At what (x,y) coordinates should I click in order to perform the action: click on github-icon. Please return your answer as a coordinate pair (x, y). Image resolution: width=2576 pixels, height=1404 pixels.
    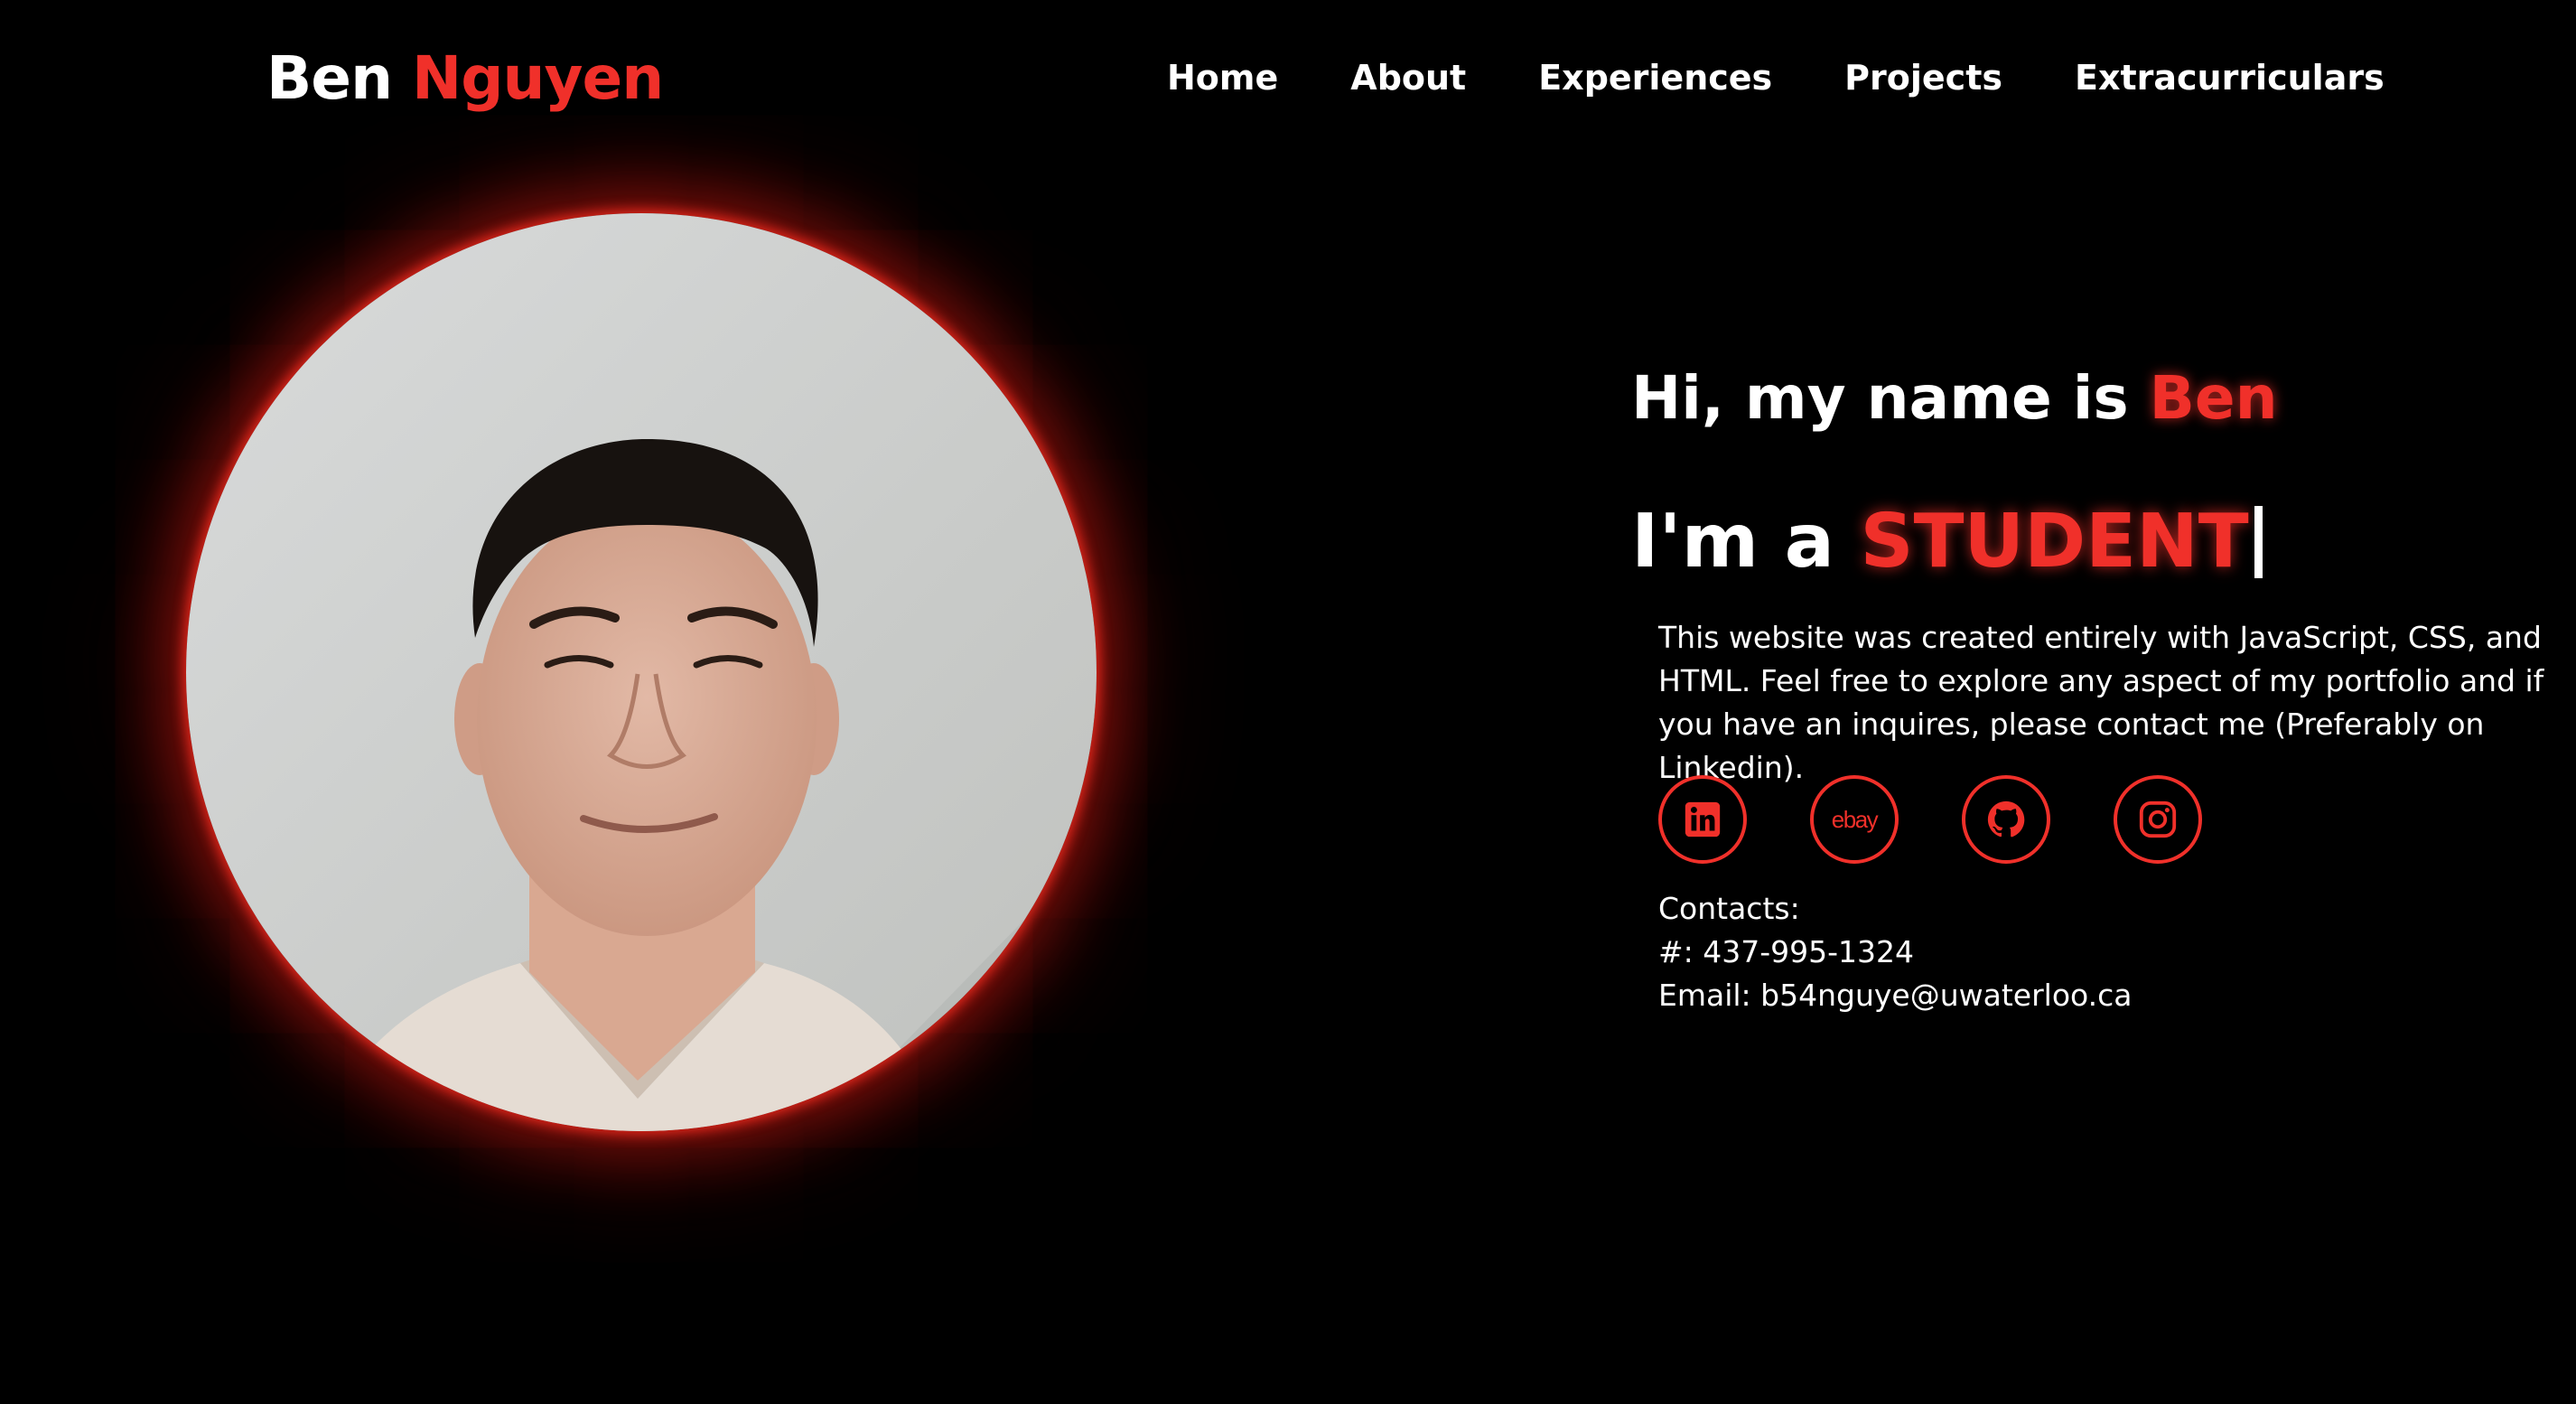
    Looking at the image, I should click on (2006, 819).